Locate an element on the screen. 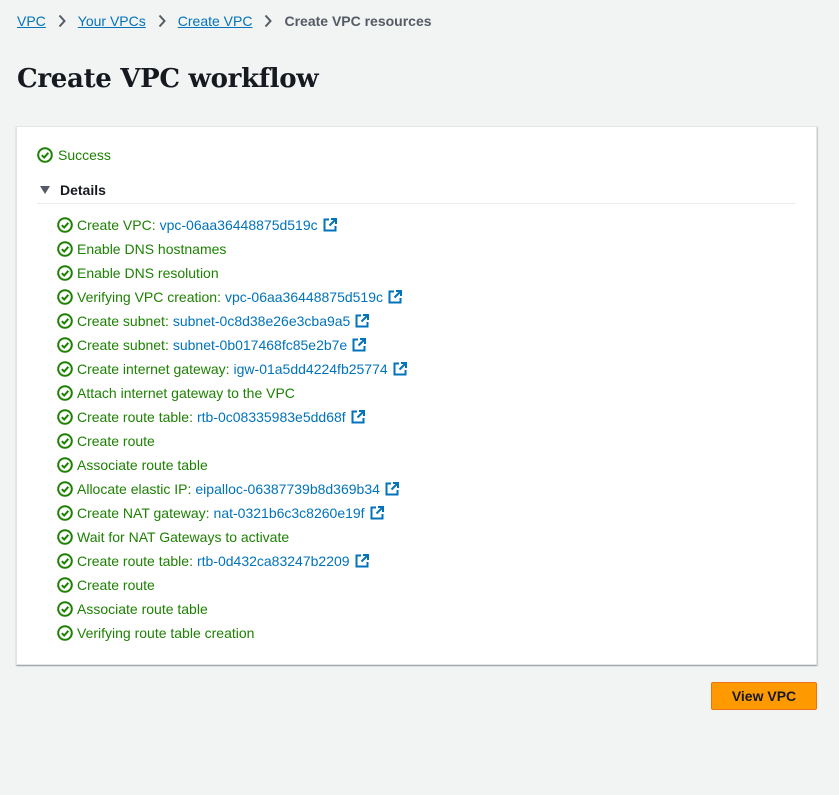 Image resolution: width=839 pixels, height=795 pixels. step-text: Enable DNS resolution is located at coordinates (148, 273).